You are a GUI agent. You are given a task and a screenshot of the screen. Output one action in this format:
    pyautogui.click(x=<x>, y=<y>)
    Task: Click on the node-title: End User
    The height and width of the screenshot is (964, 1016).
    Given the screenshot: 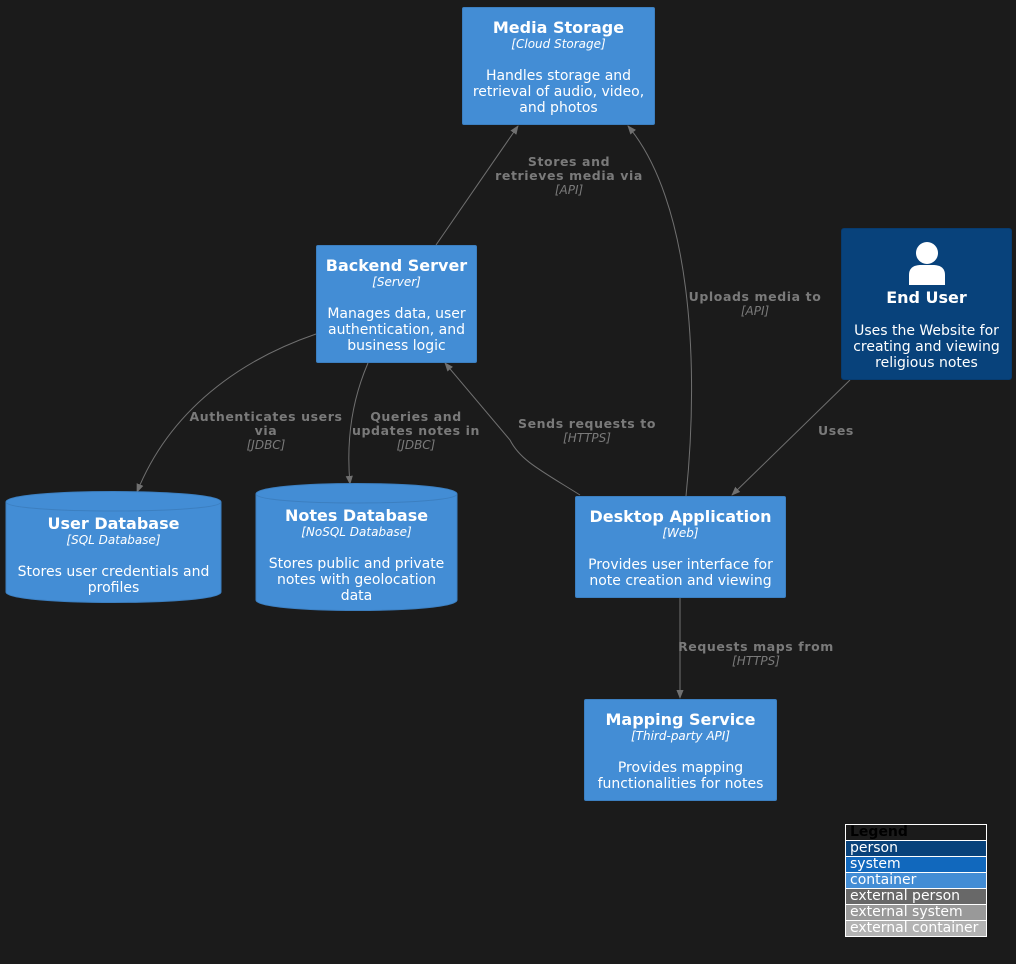 What is the action you would take?
    pyautogui.click(x=926, y=297)
    